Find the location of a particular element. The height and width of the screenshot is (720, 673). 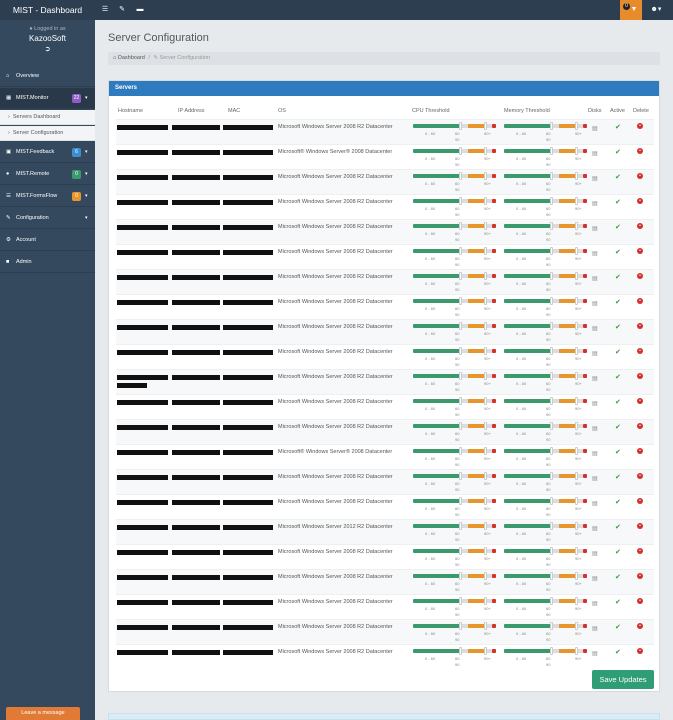

breadcrumb-dashboard: Dashboard is located at coordinates (131, 58).